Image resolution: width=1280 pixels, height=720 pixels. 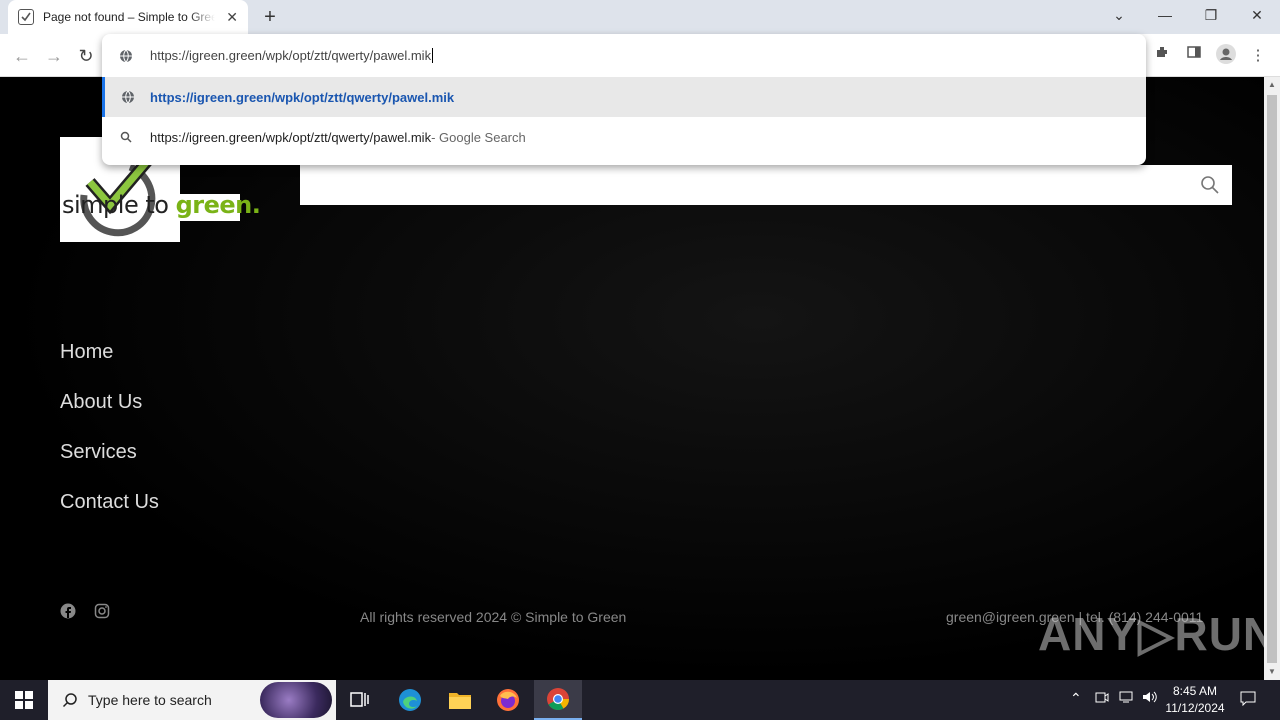 What do you see at coordinates (86, 352) in the screenshot?
I see `nav-home: Home` at bounding box center [86, 352].